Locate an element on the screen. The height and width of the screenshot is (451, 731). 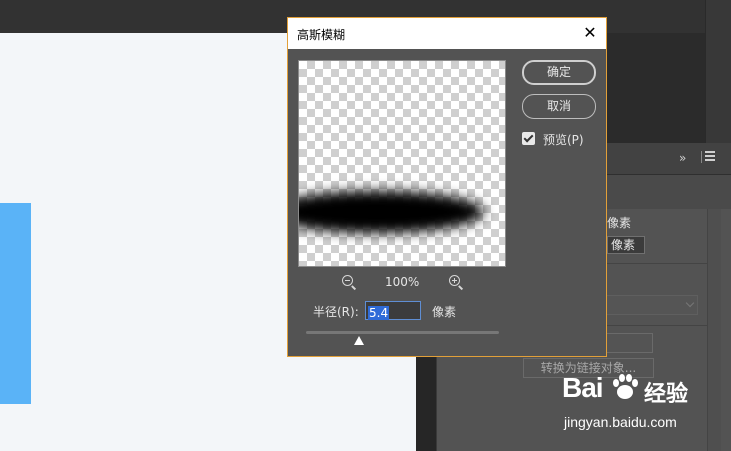
baidu-jingyan-watermark: Bai 经验 jingyan.baidu.com is located at coordinates (632, 402).